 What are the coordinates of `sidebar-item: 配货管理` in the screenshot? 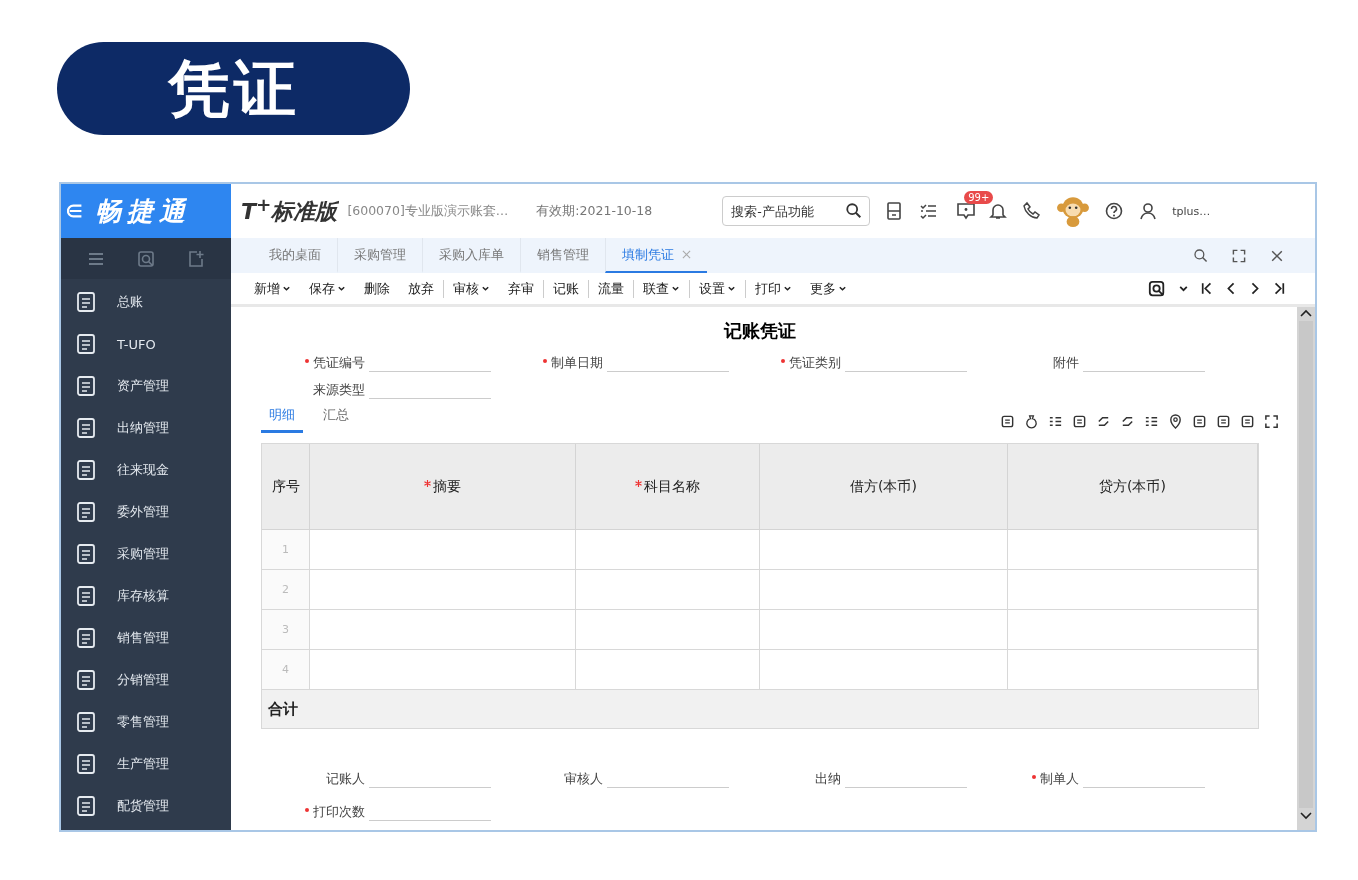 It's located at (146, 806).